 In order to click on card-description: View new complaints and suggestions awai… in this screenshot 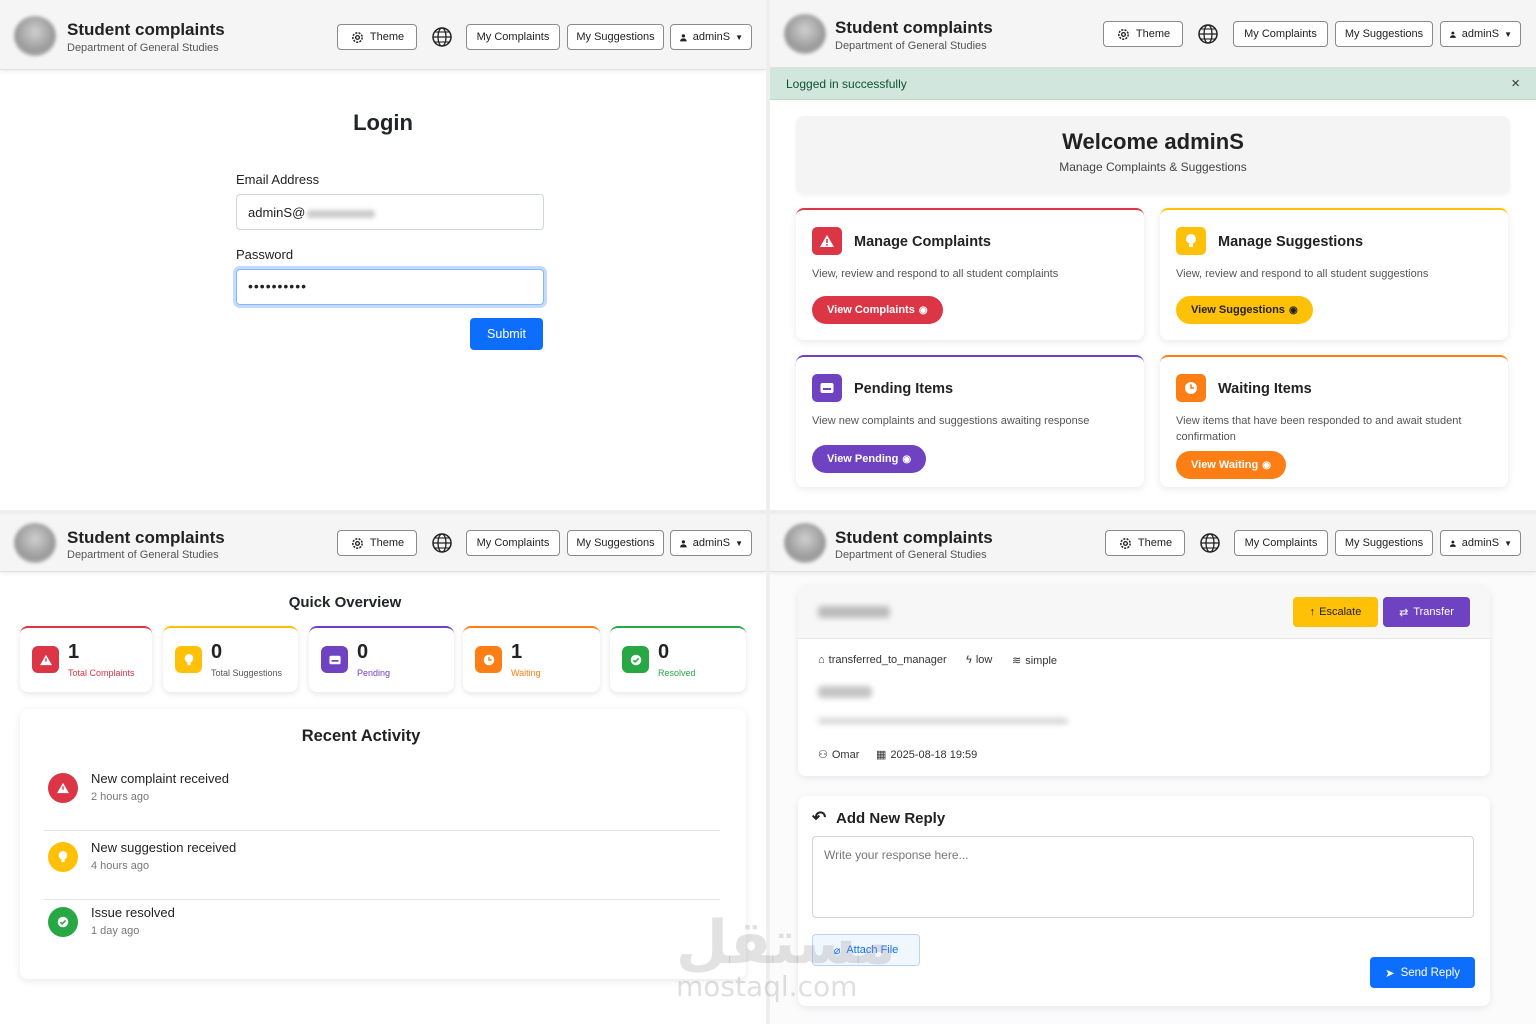, I will do `click(951, 421)`.